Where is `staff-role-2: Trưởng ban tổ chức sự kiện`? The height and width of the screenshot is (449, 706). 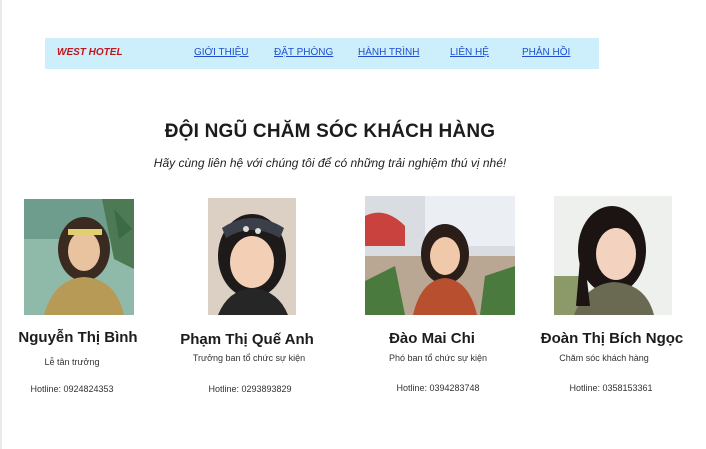
staff-role-2: Trưởng ban tổ chức sự kiện is located at coordinates (249, 358).